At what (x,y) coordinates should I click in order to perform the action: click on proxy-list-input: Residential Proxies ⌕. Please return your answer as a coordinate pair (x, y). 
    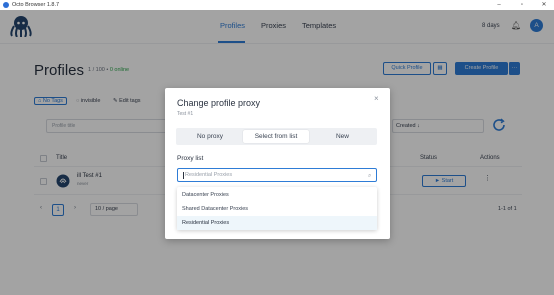
    Looking at the image, I should click on (277, 175).